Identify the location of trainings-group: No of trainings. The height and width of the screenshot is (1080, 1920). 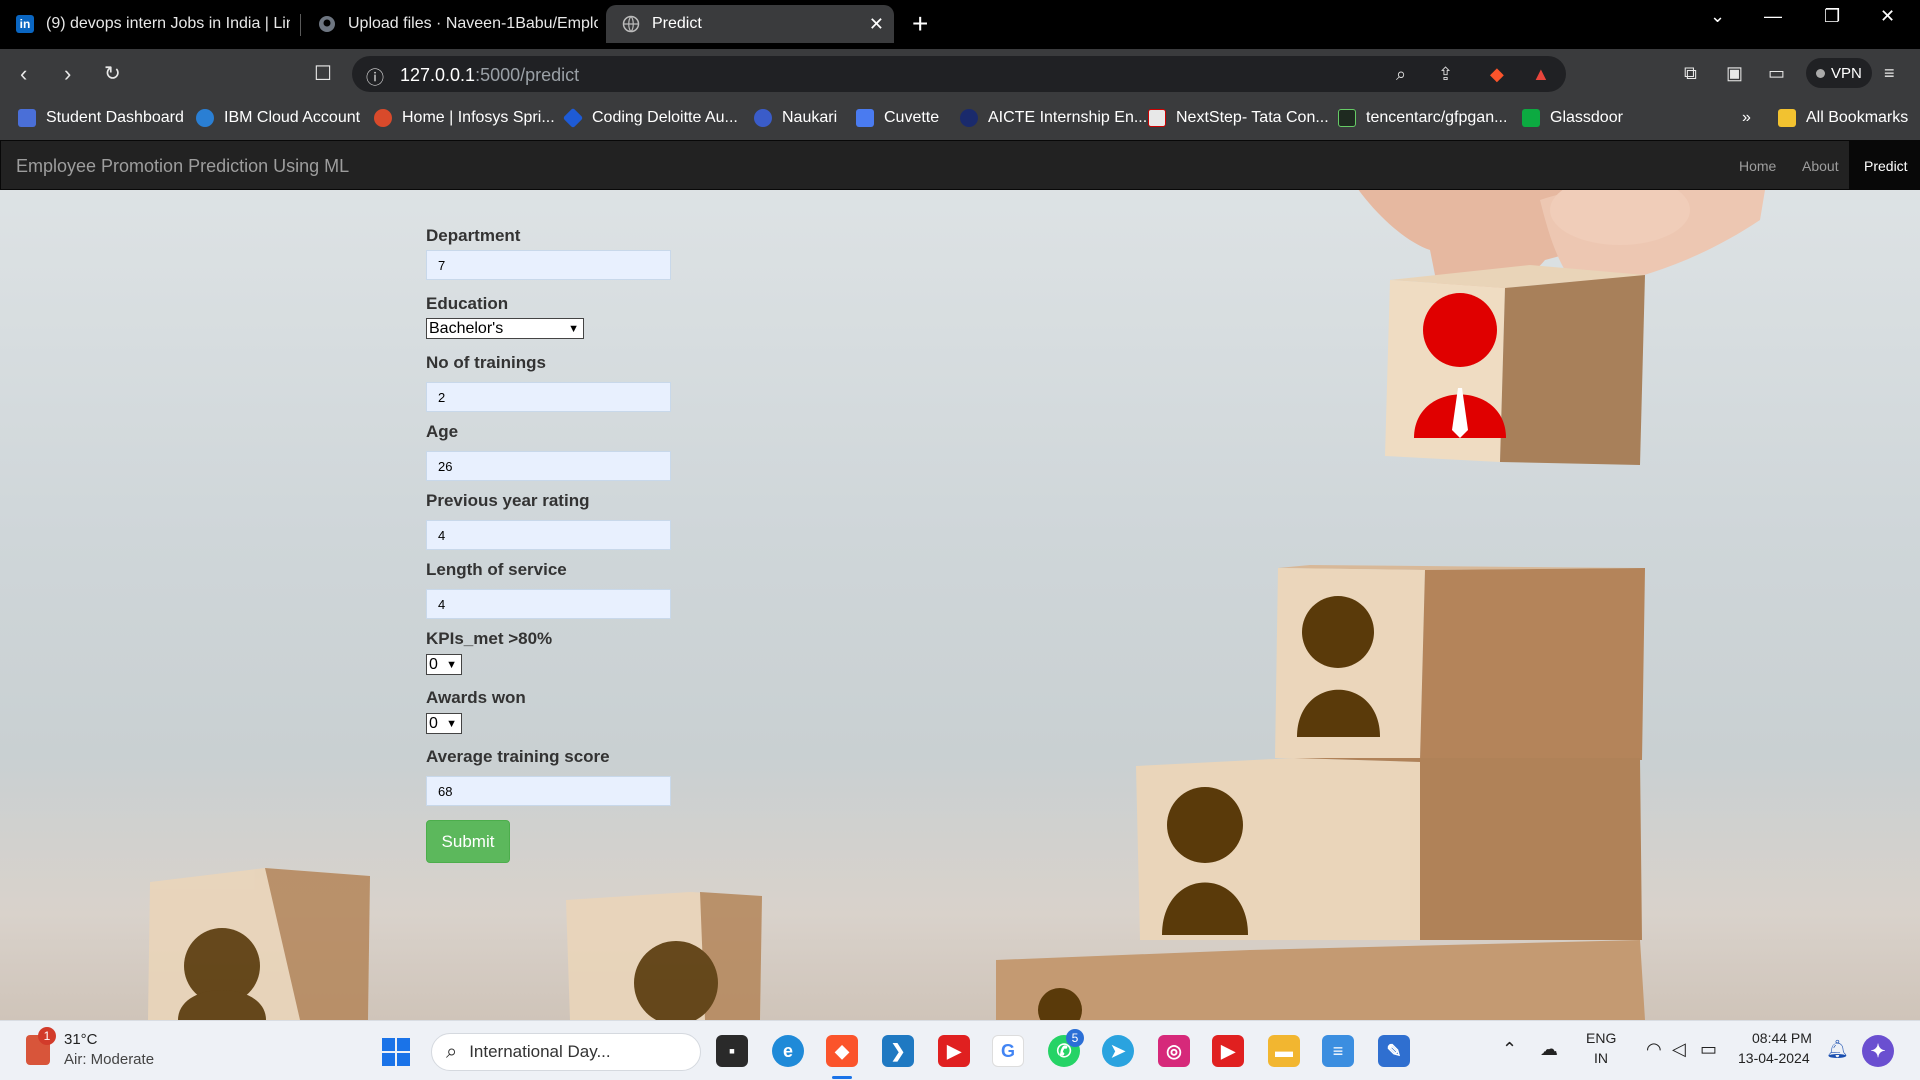
(548, 382).